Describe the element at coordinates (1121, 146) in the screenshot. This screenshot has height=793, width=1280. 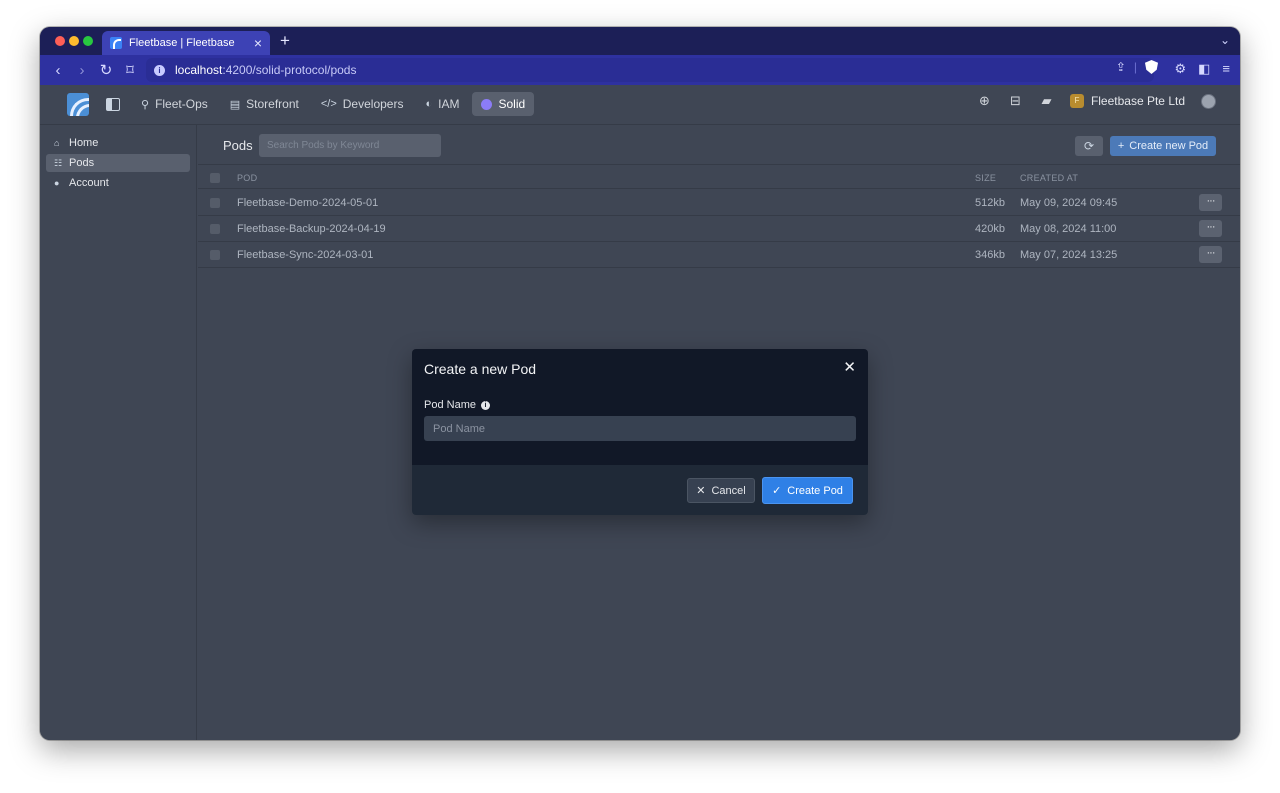
I see `plus-icon: +` at that location.